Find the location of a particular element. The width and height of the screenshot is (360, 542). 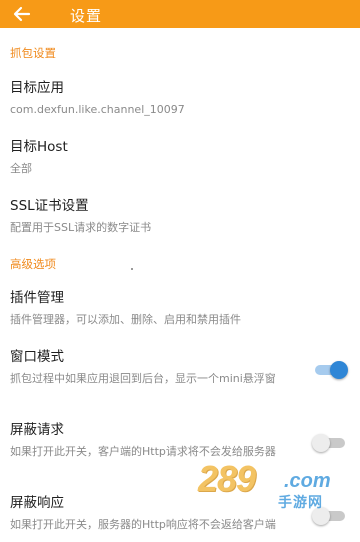

back-button is located at coordinates (22, 14).